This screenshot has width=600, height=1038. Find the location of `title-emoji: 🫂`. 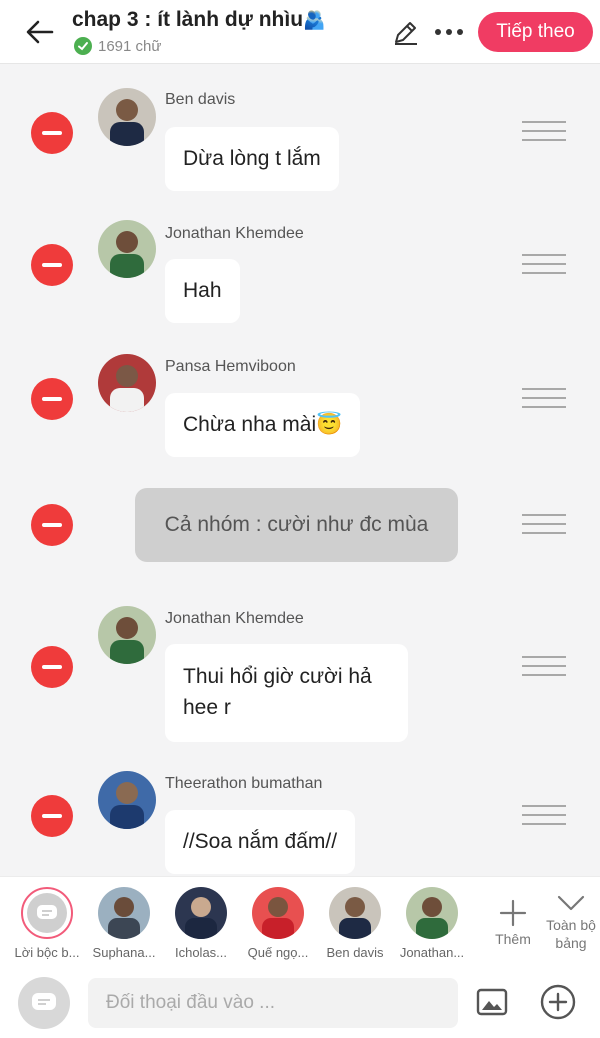

title-emoji: 🫂 is located at coordinates (314, 20).